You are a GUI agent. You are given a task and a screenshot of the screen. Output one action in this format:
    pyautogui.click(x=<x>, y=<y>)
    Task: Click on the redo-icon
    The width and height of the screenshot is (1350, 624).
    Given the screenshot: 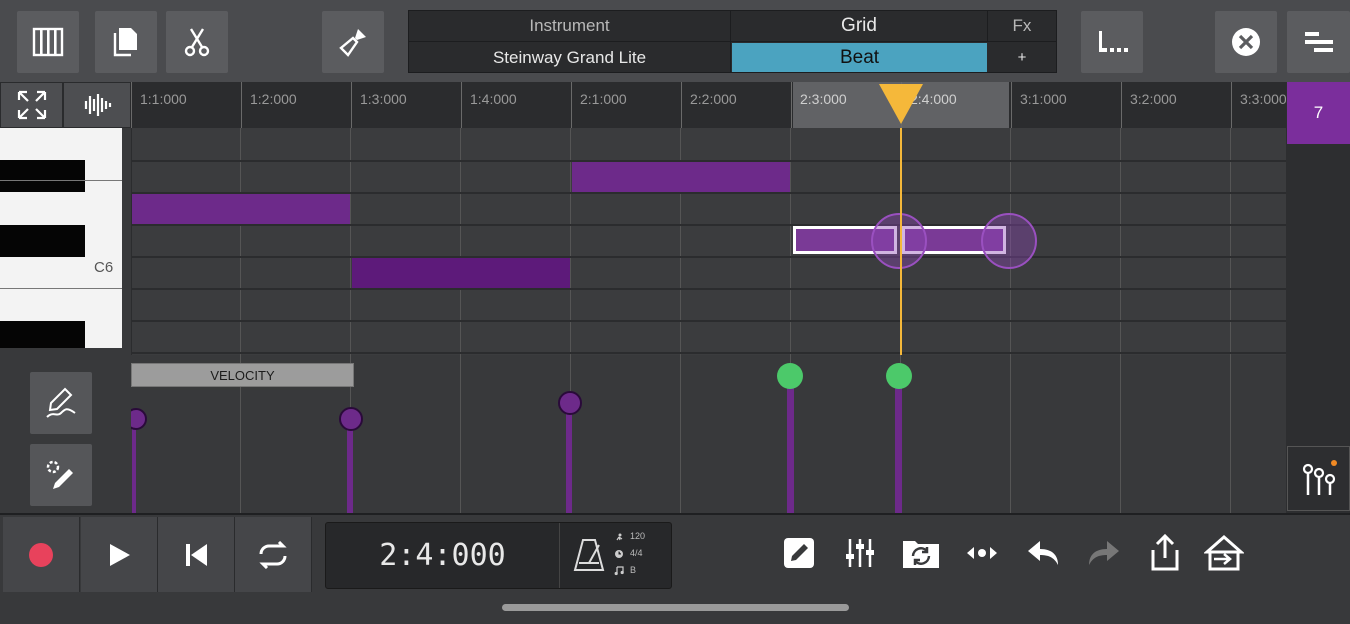 What is the action you would take?
    pyautogui.click(x=1104, y=553)
    